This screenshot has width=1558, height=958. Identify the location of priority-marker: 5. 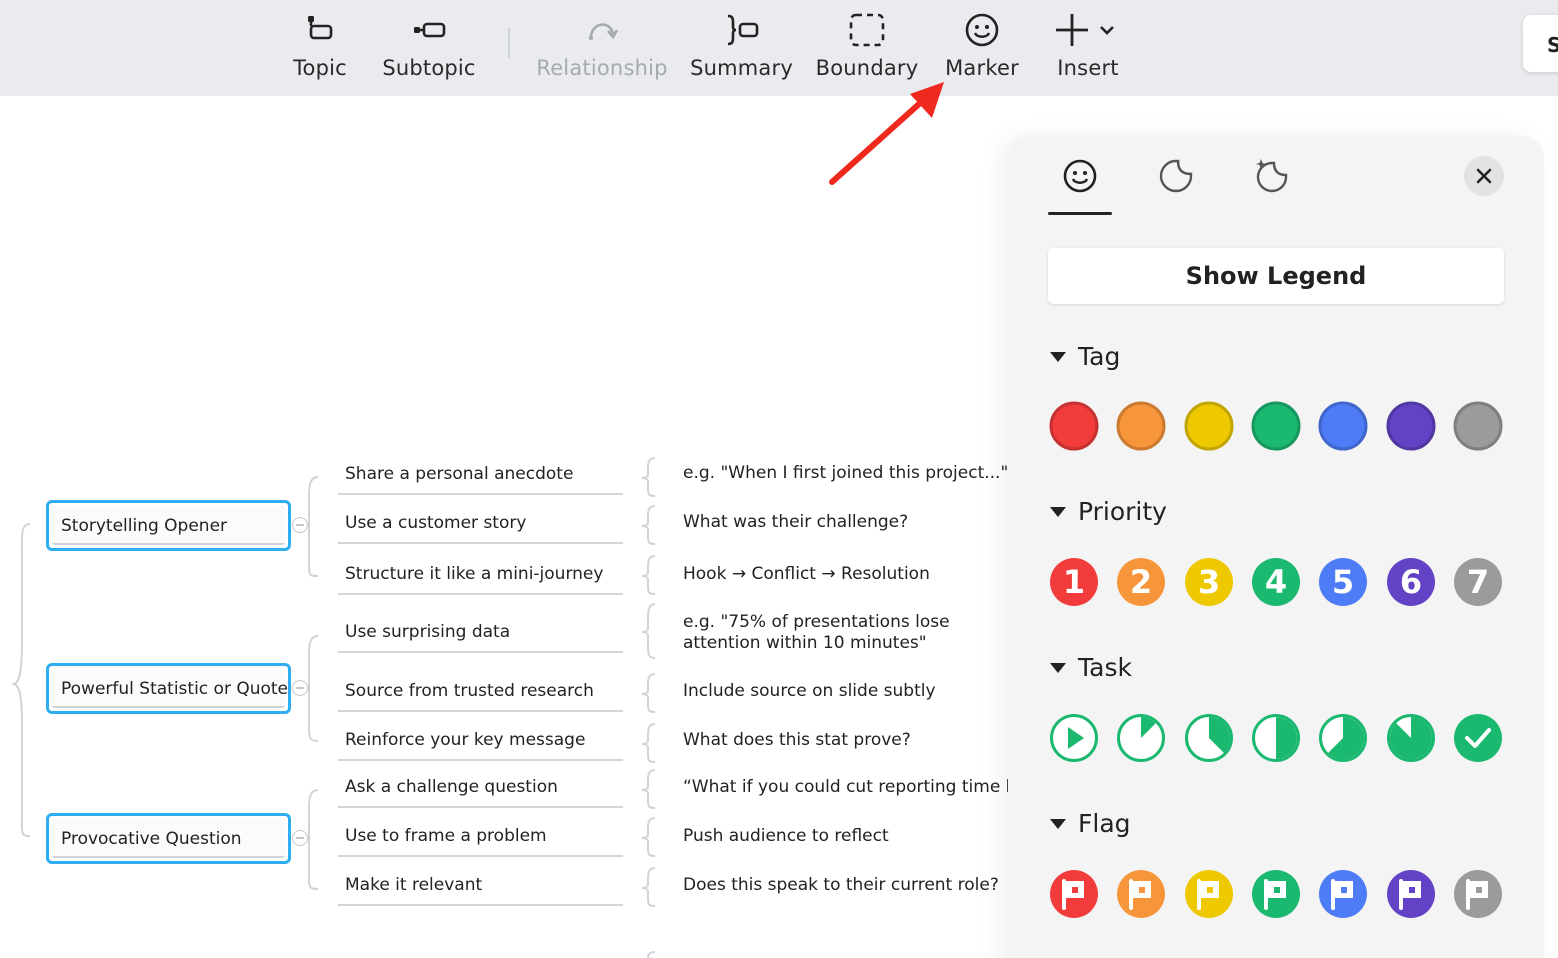
(1343, 582).